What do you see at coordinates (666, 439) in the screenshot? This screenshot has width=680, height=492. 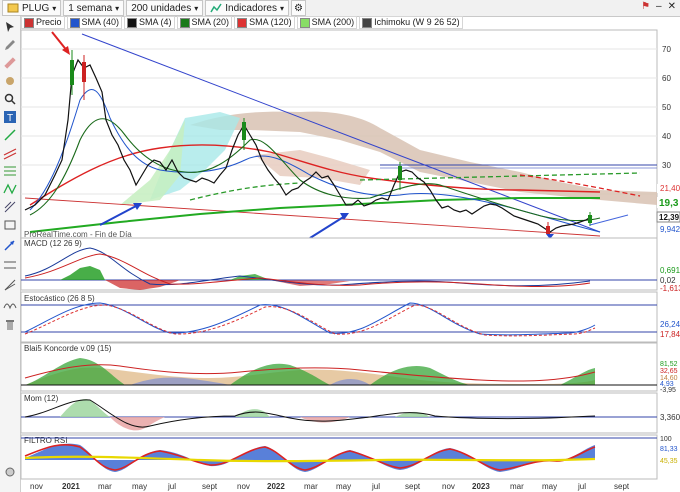 I see `rsi-axis-label: 100` at bounding box center [666, 439].